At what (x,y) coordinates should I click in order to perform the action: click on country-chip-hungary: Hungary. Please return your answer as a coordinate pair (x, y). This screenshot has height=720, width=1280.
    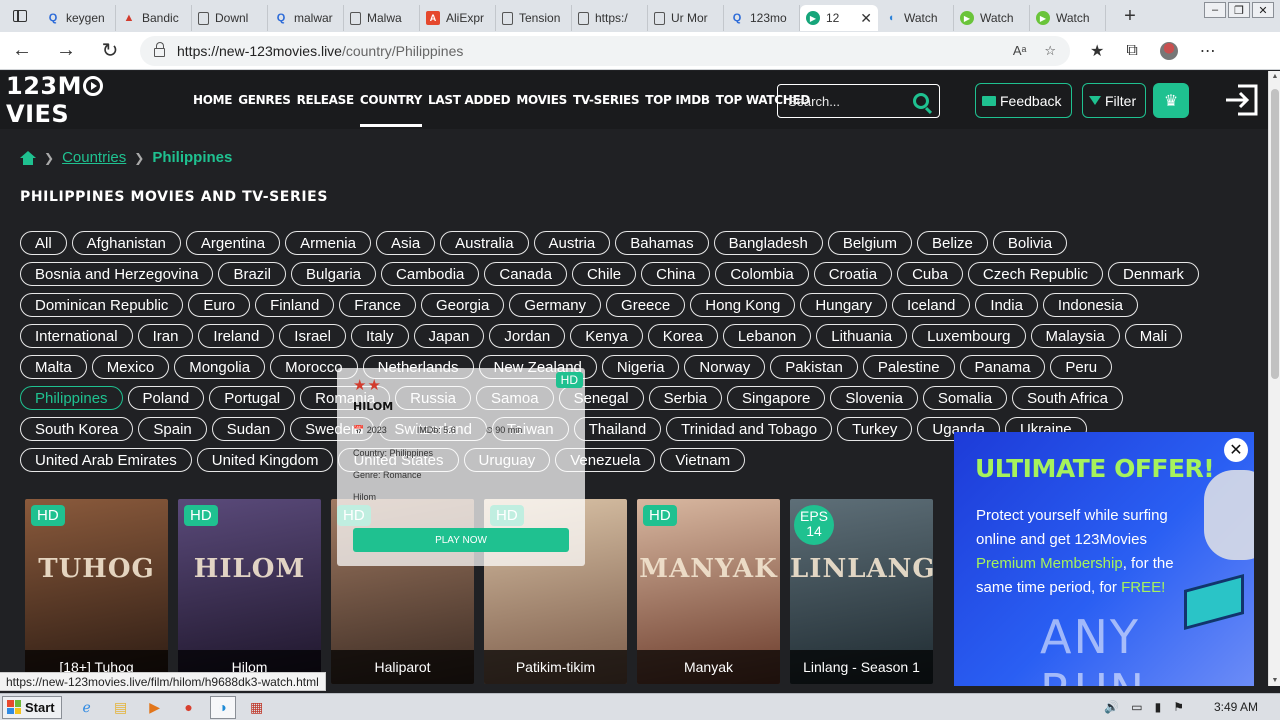
    Looking at the image, I should click on (844, 305).